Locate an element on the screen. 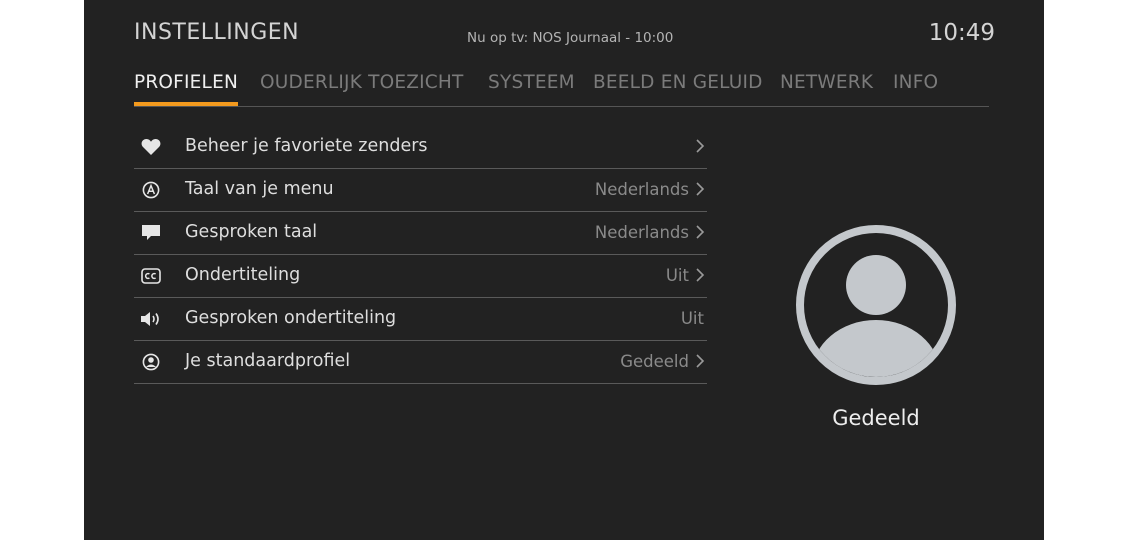 Image resolution: width=1128 pixels, height=540 pixels. clock: 10:49 is located at coordinates (961, 33).